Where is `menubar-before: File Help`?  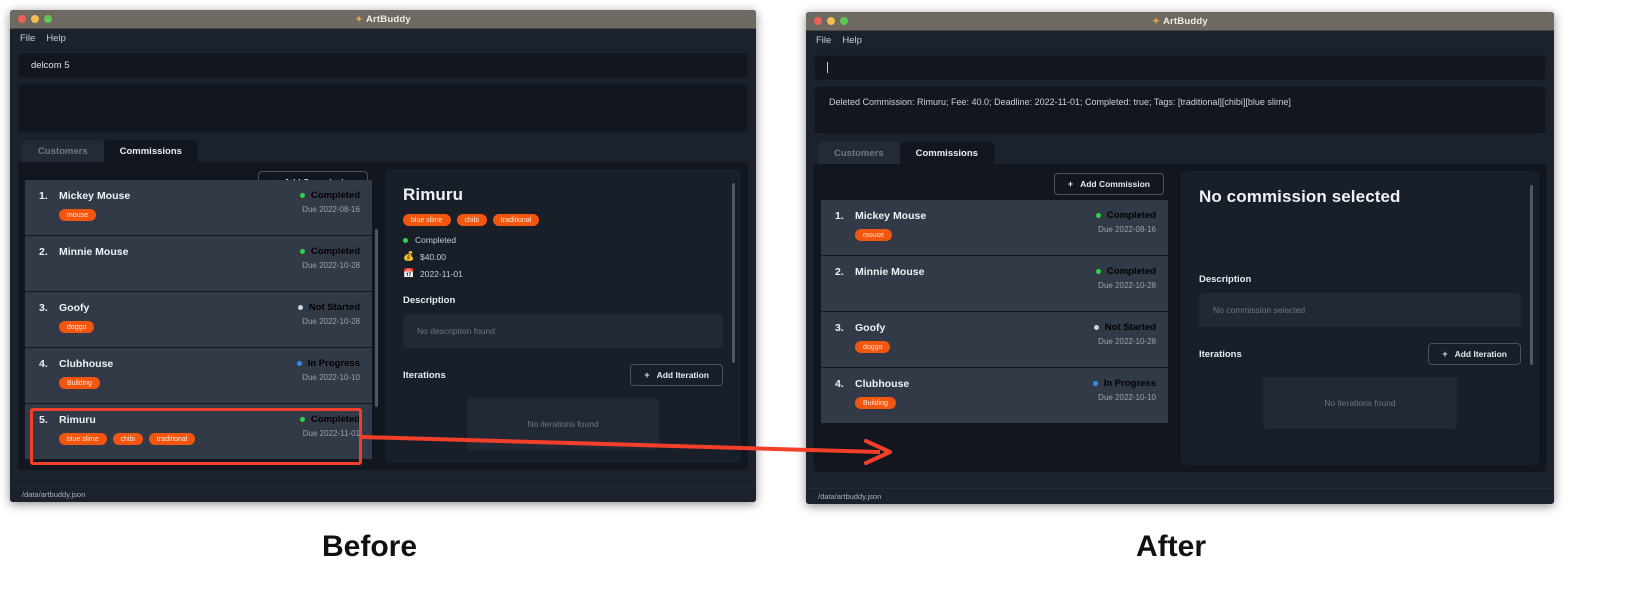 menubar-before: File Help is located at coordinates (383, 38).